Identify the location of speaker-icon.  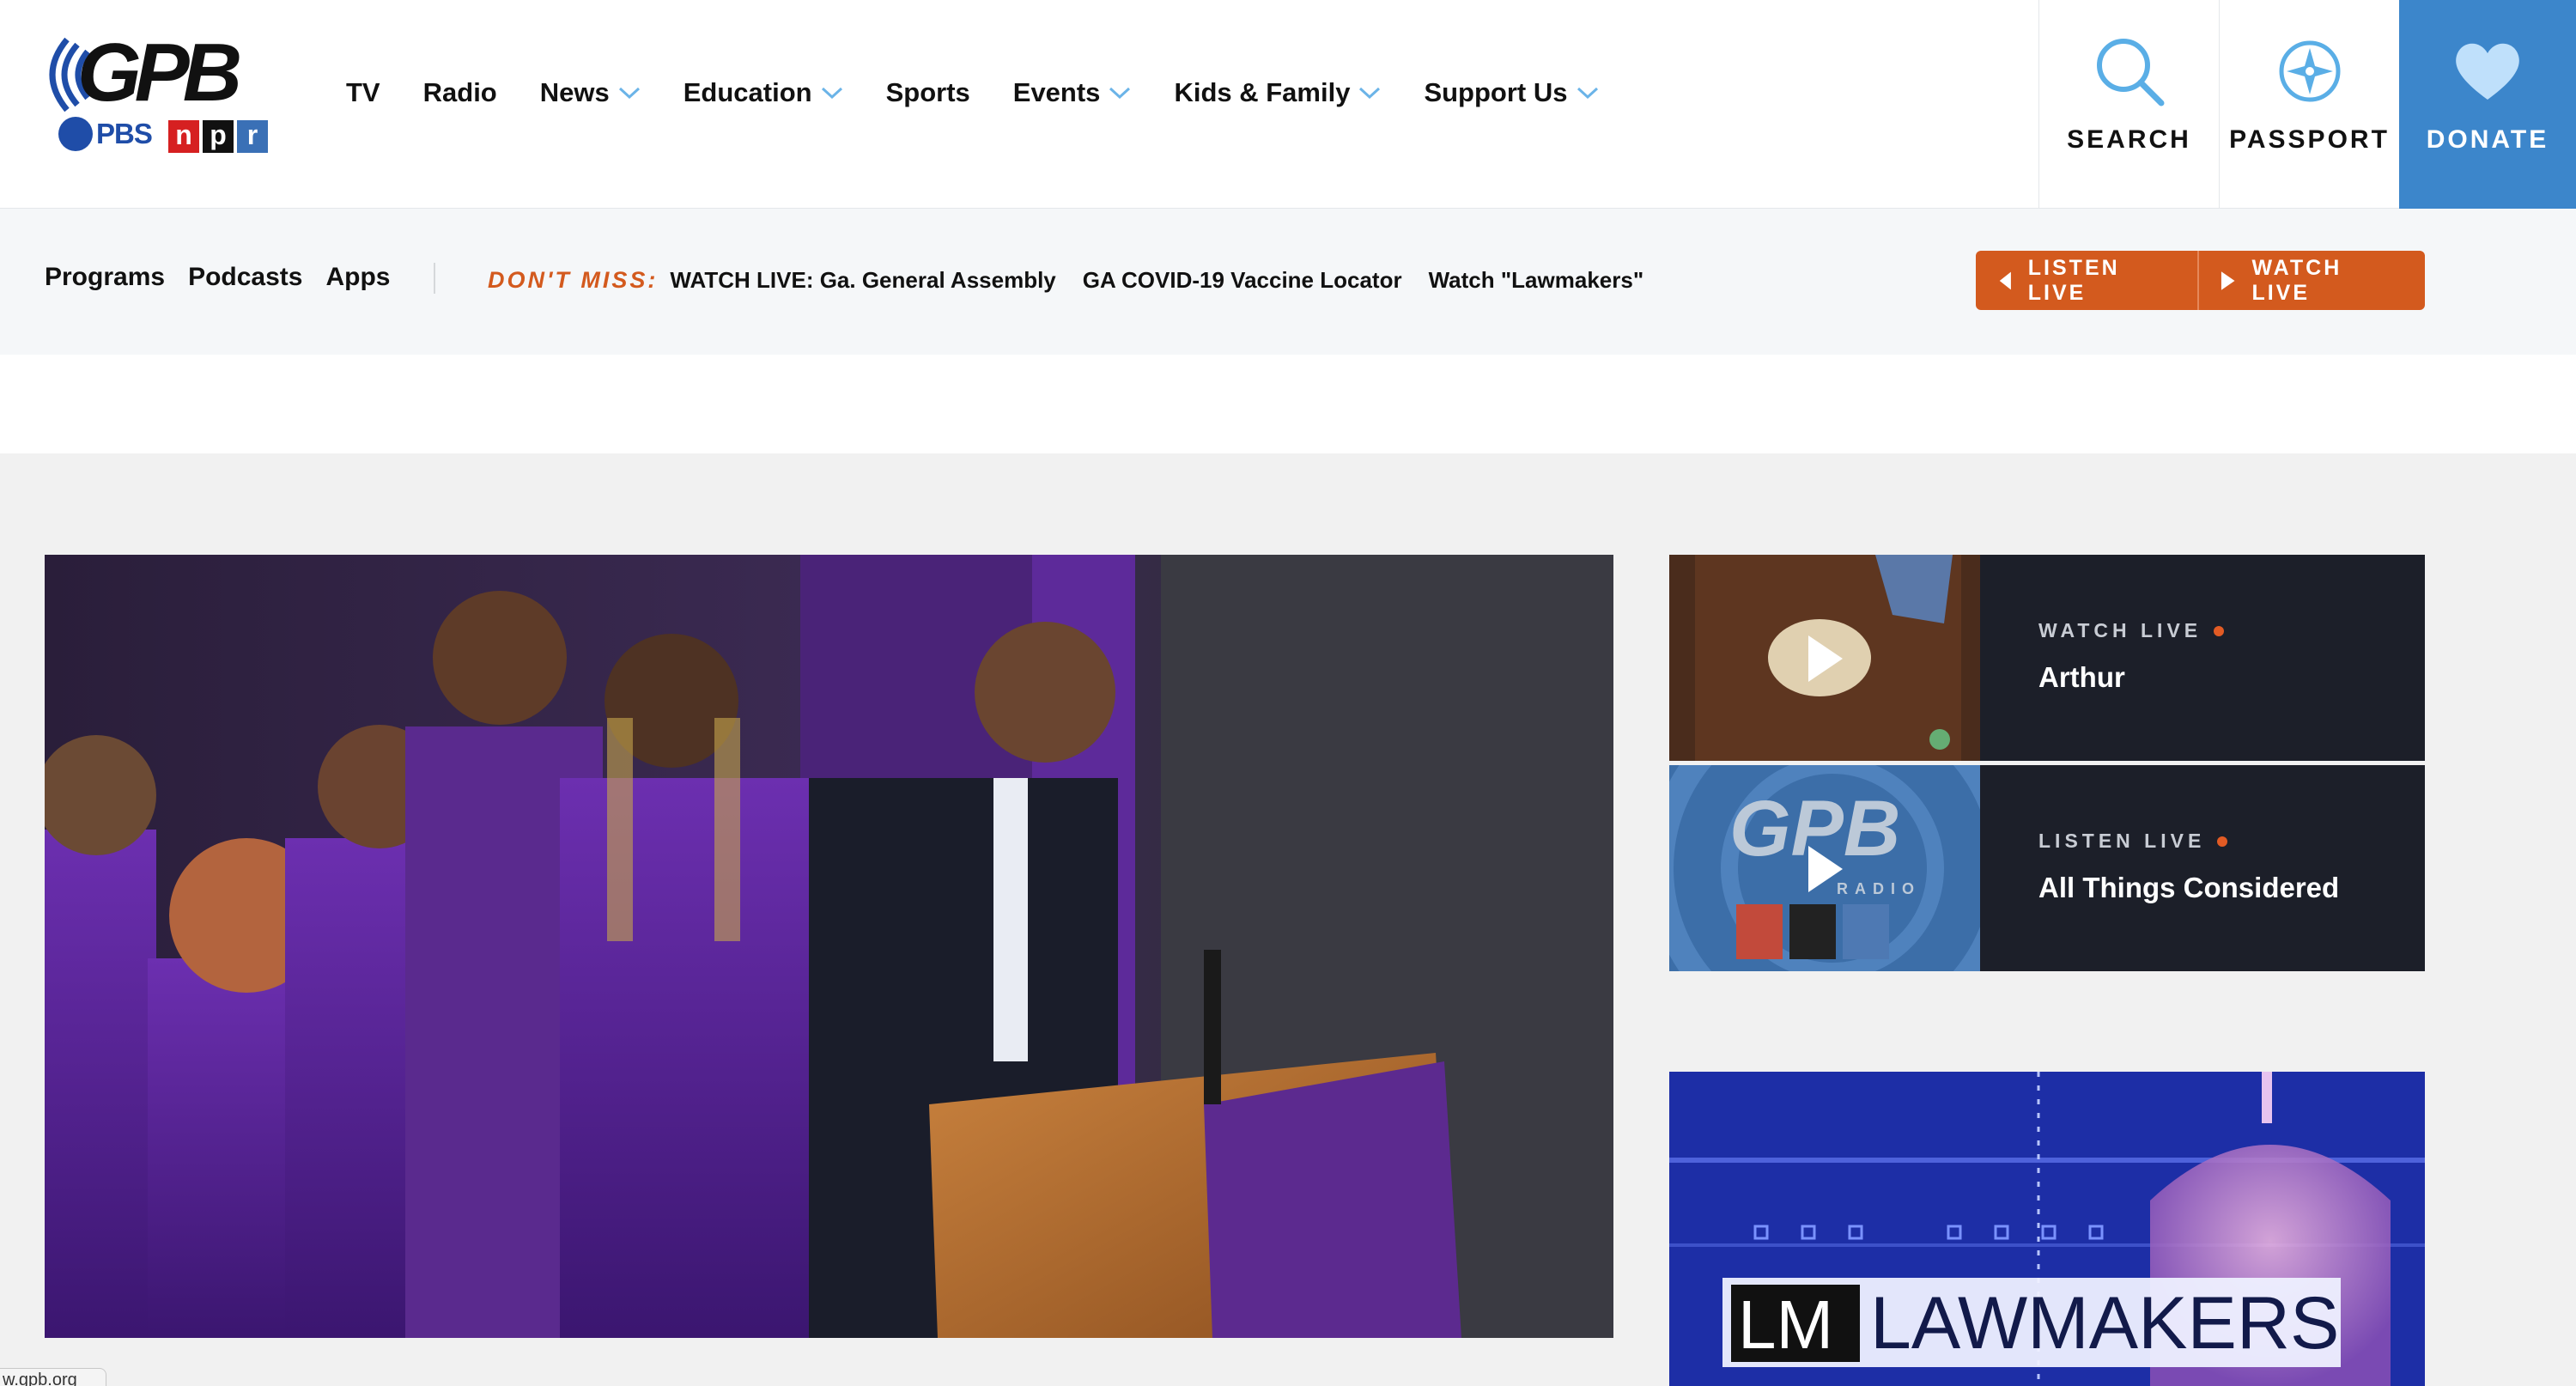
(2005, 280).